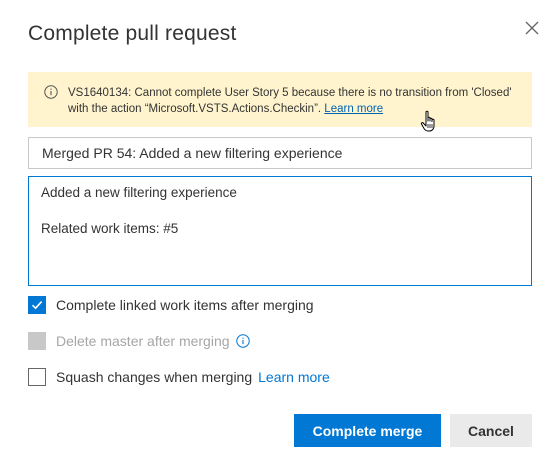  Describe the element at coordinates (367, 430) in the screenshot. I see `complete-merge-button: Complete merge` at that location.